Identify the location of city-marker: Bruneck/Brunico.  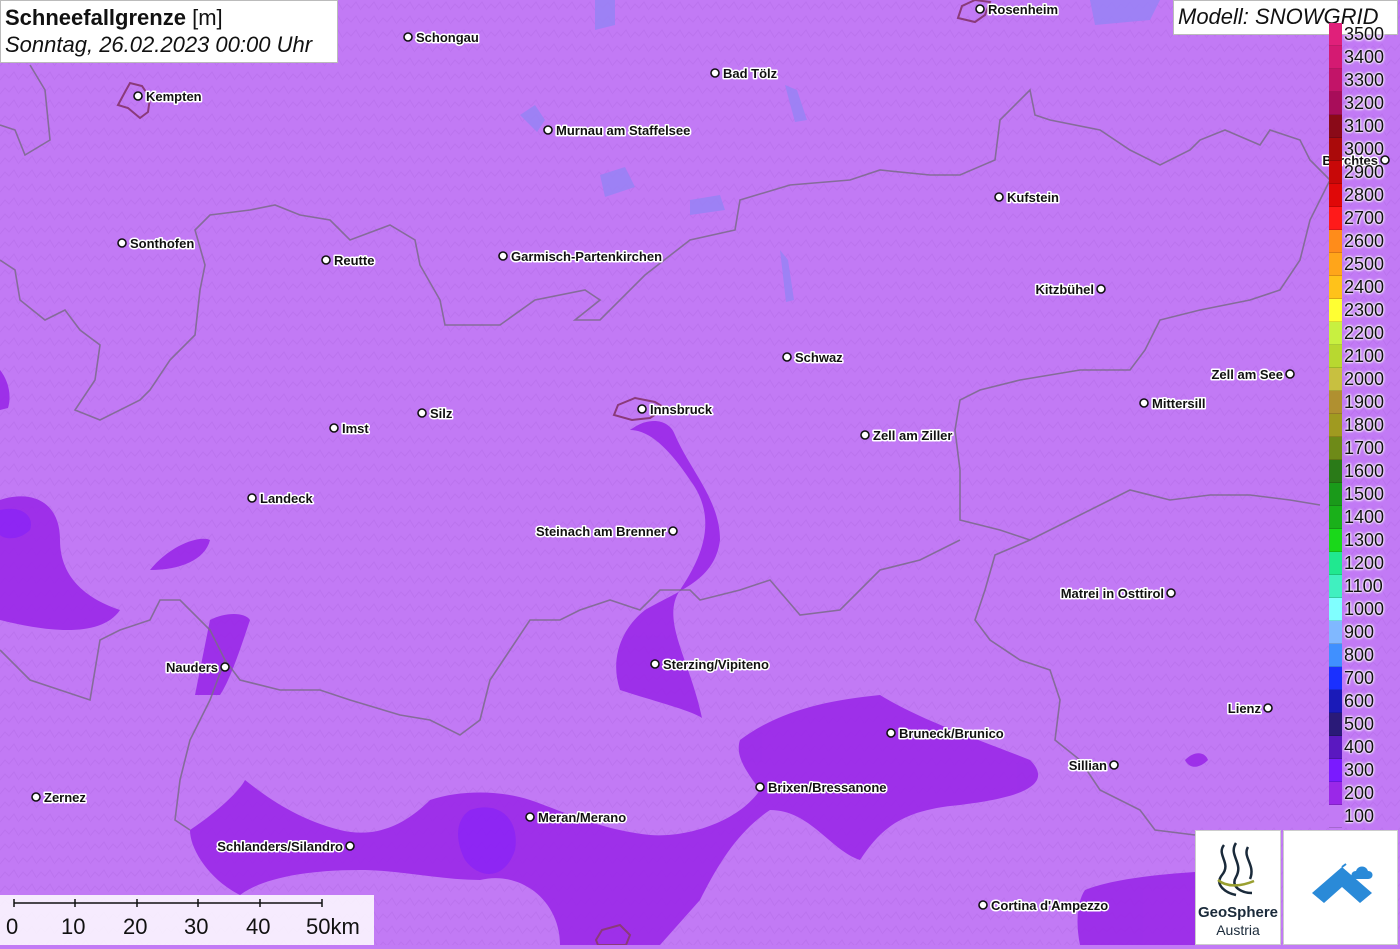
(945, 734).